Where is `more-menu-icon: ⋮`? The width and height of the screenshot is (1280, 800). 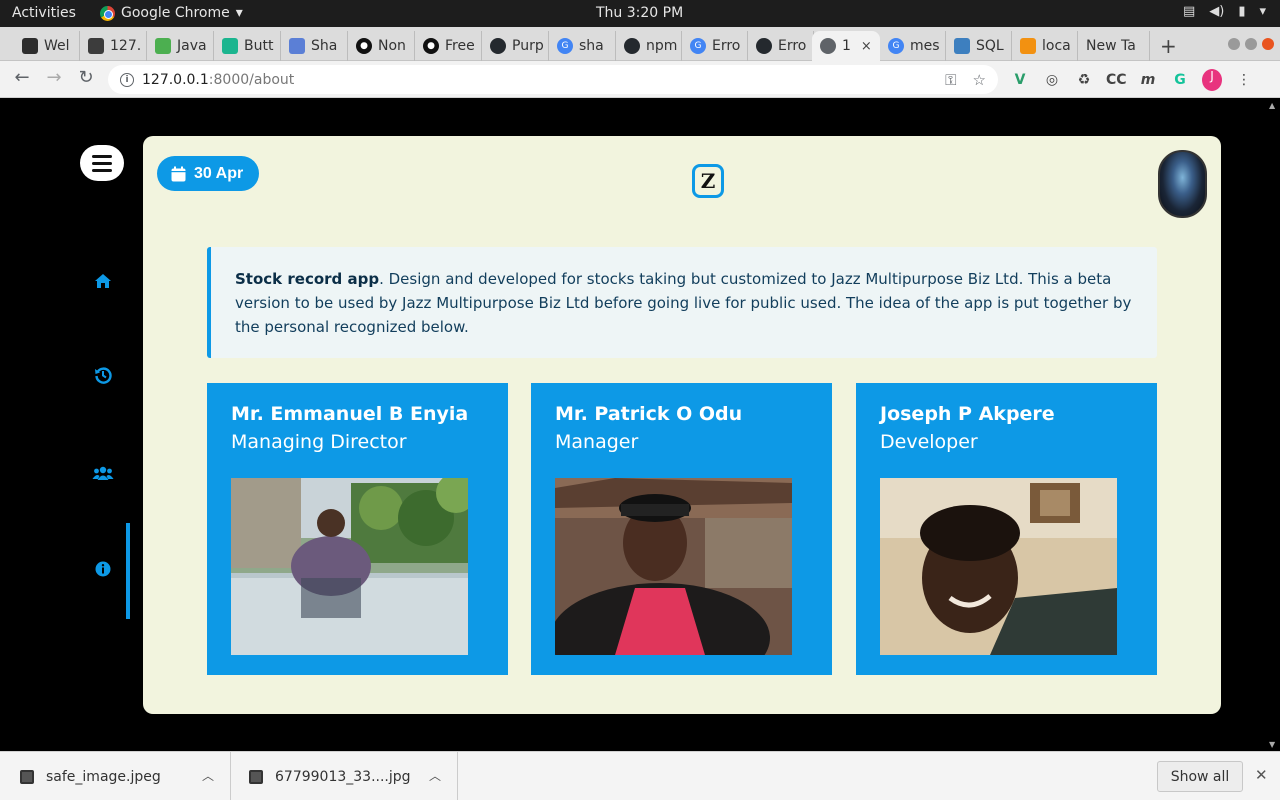
more-menu-icon: ⋮ is located at coordinates (1244, 80).